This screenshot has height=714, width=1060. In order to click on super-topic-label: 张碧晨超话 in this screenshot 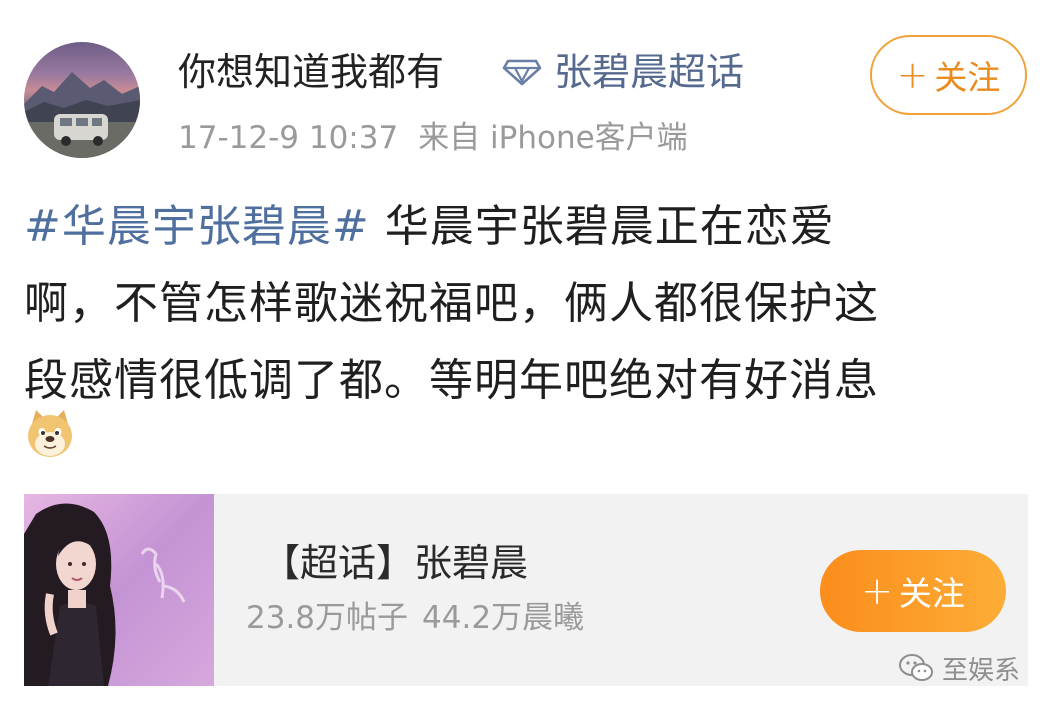, I will do `click(649, 72)`.